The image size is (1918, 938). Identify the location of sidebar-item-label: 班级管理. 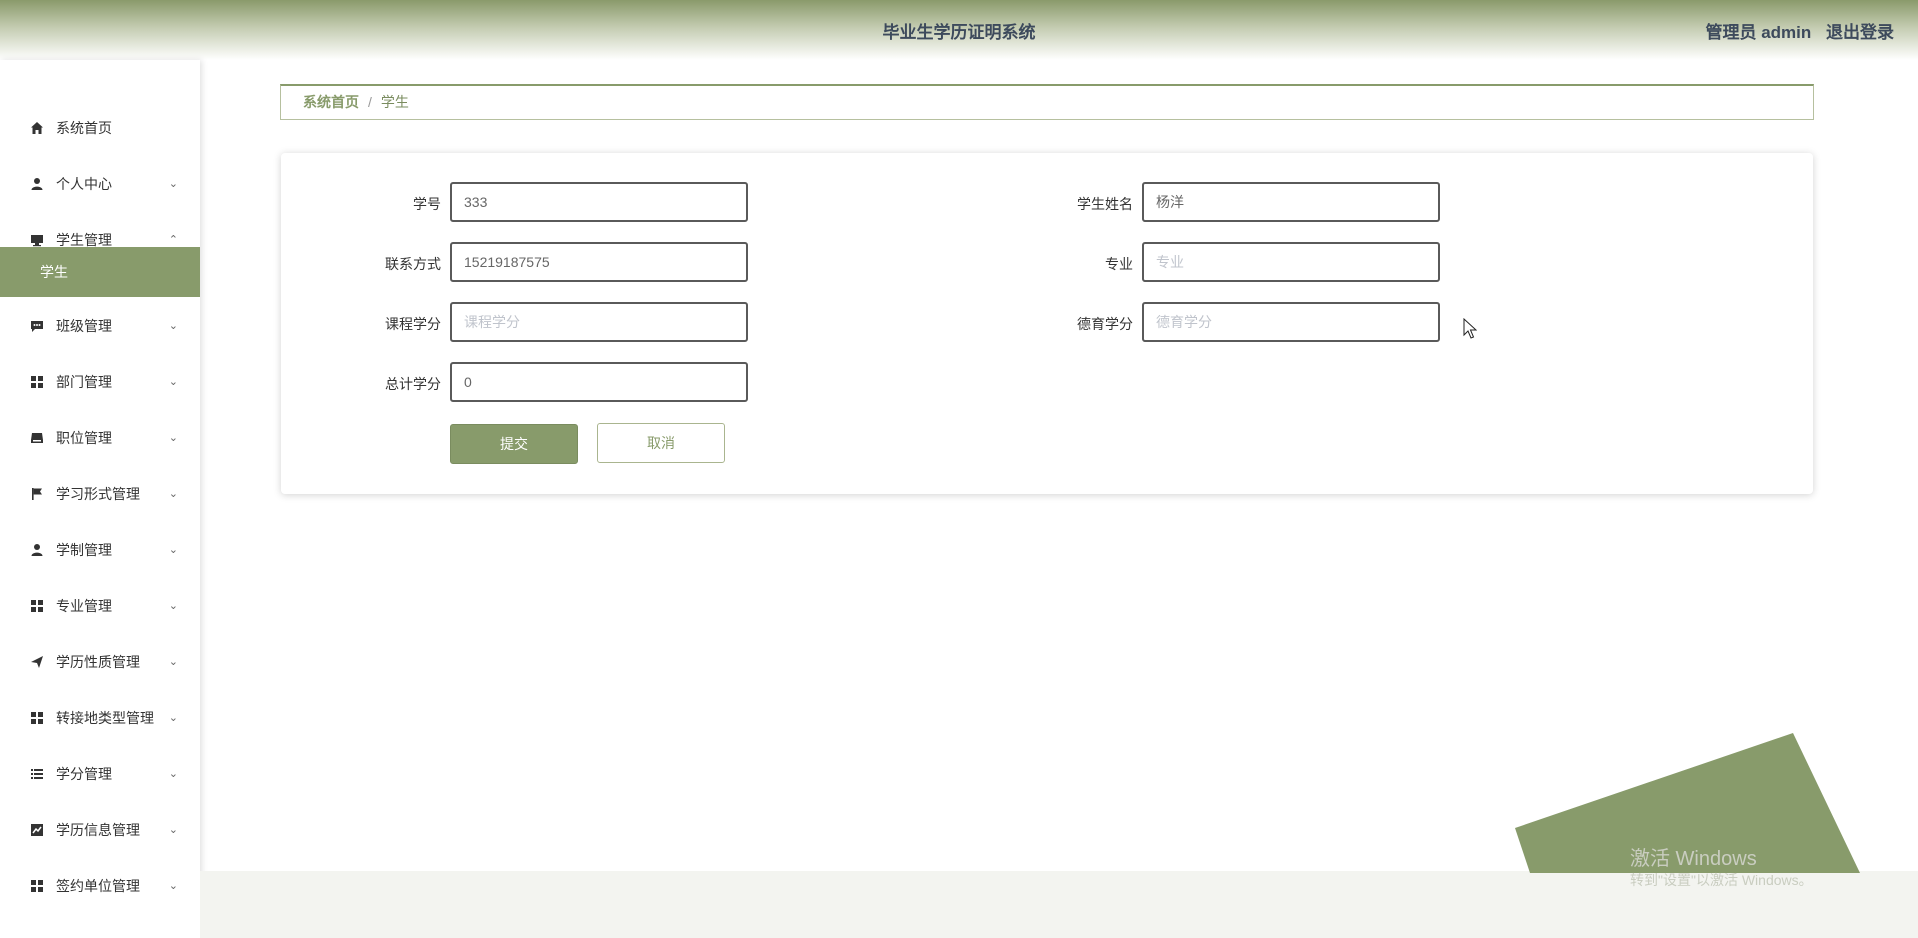
(84, 326).